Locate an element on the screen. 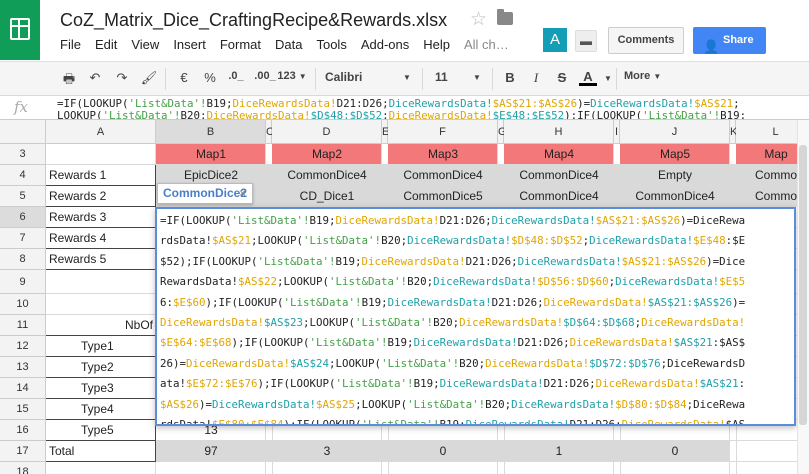 The height and width of the screenshot is (474, 809). font-size-dropdown: 11 ▼ is located at coordinates (460, 77).